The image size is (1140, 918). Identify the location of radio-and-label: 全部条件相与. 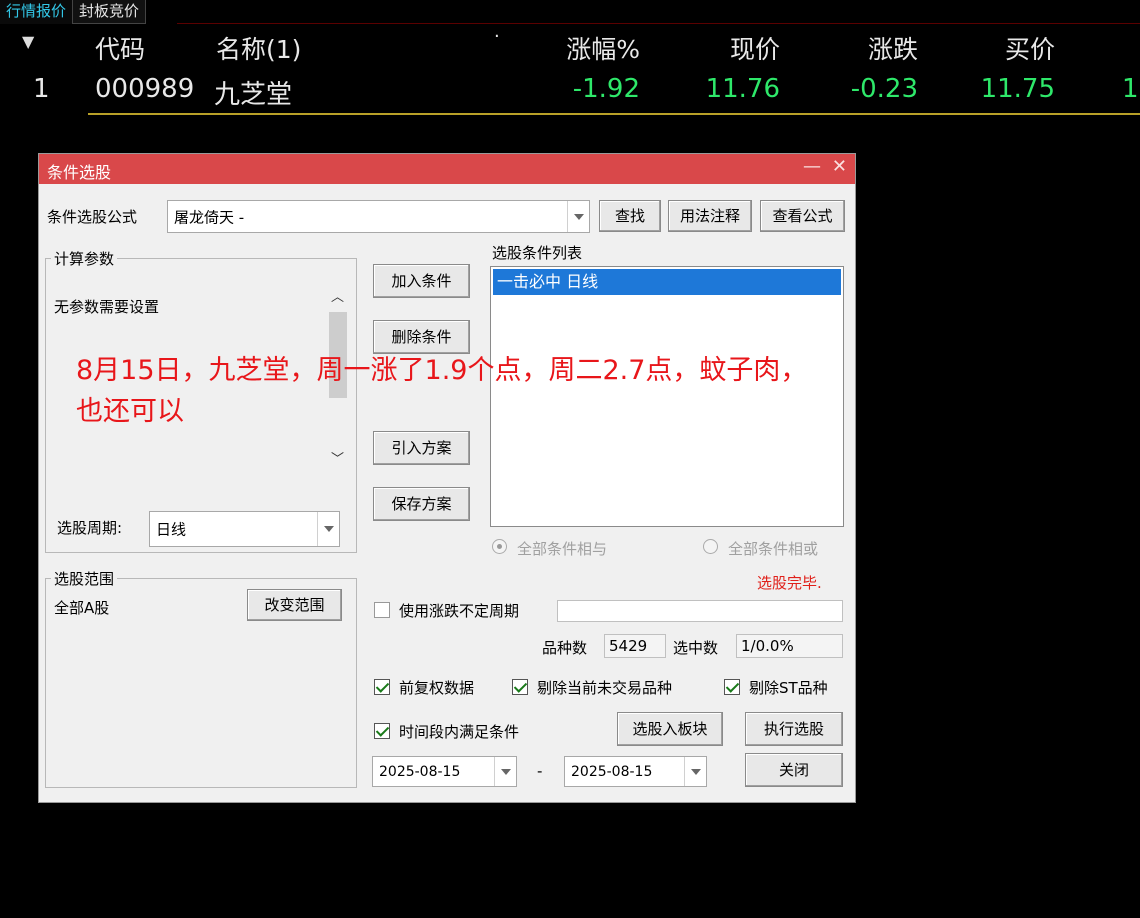
(562, 549).